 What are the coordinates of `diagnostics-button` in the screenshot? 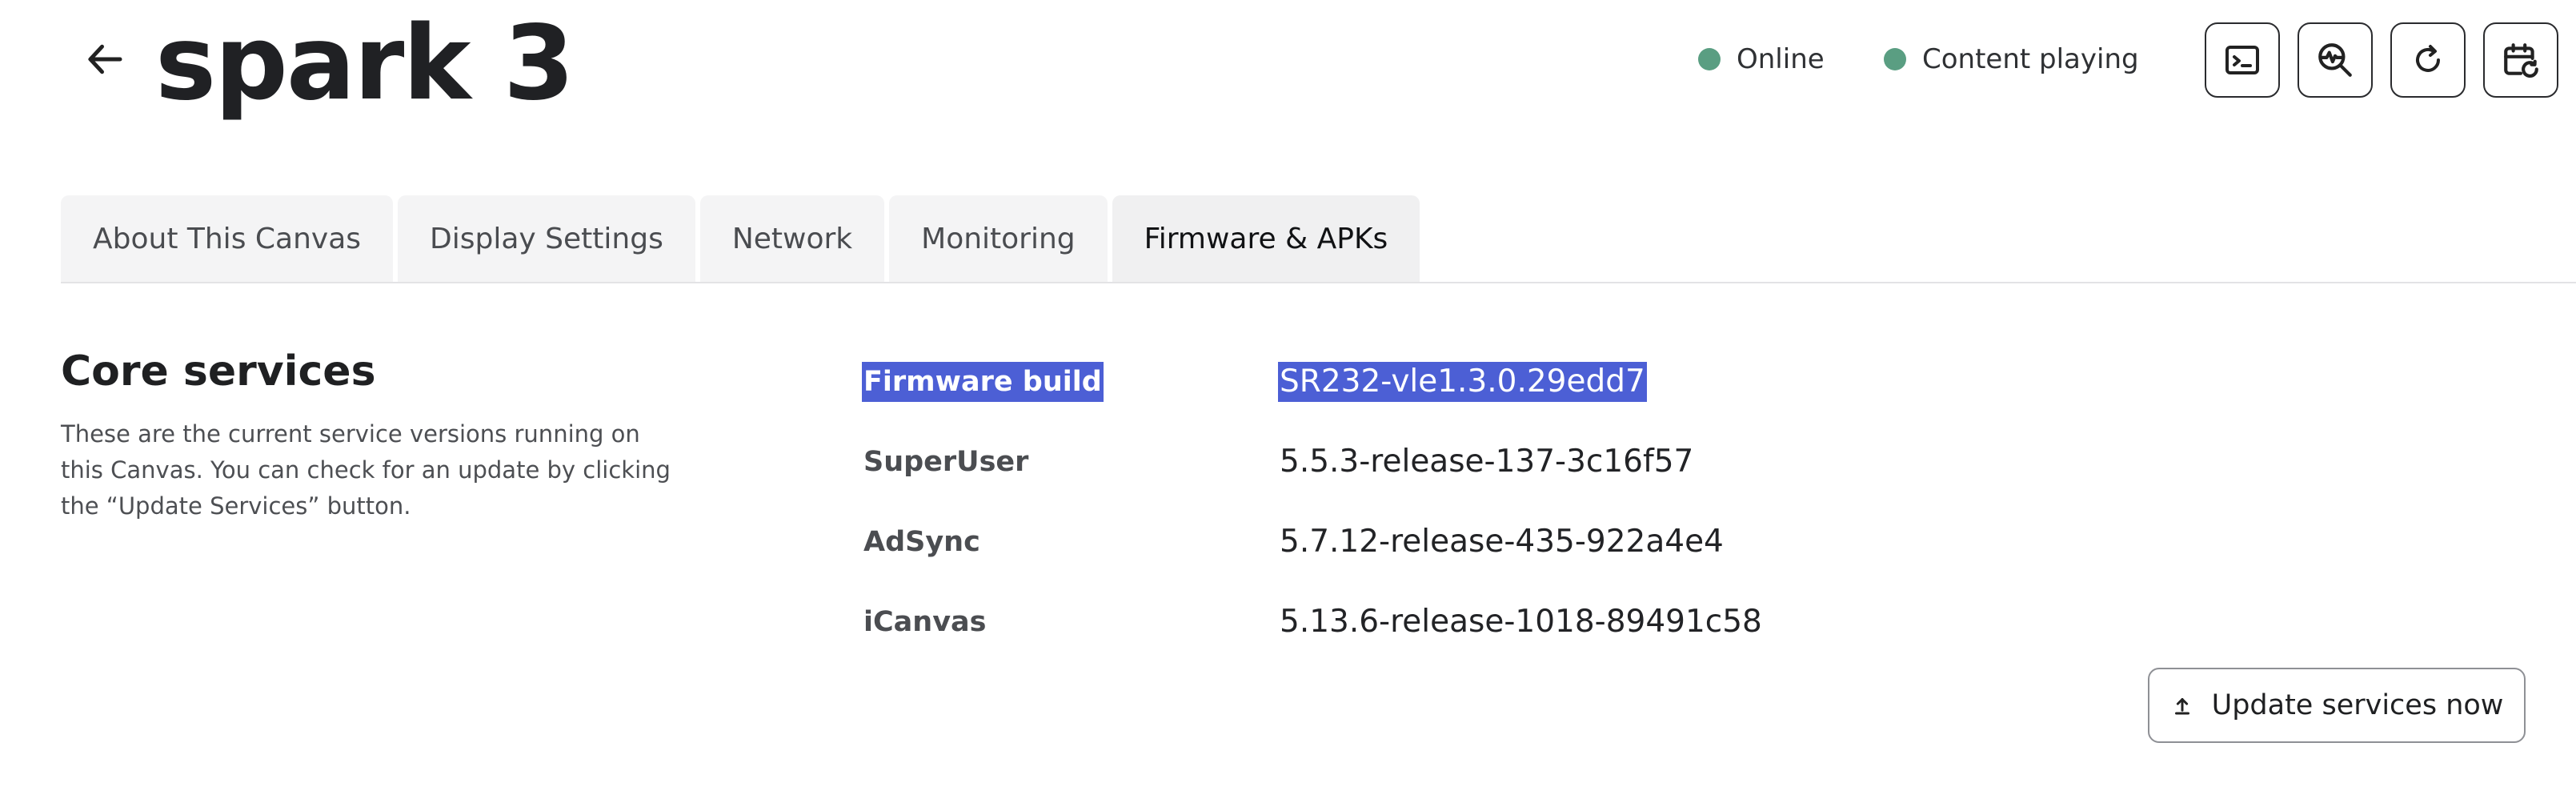 It's located at (2335, 60).